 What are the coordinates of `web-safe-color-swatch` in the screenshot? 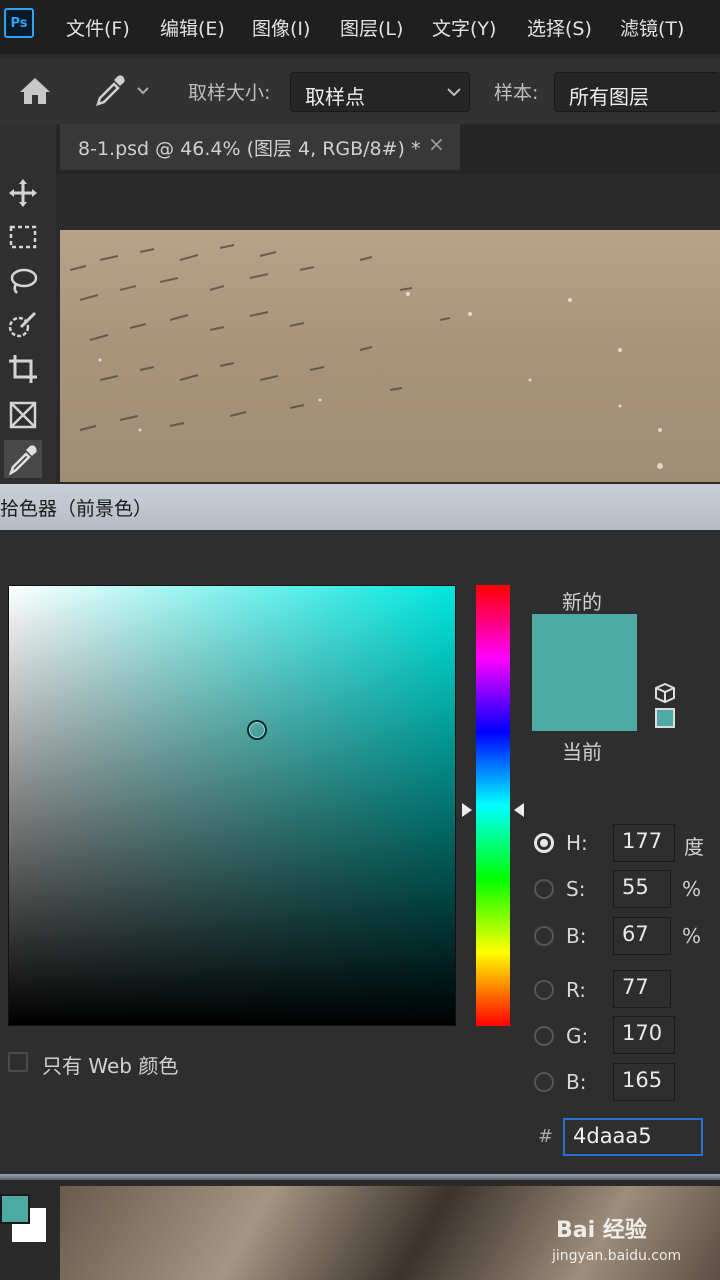 It's located at (665, 718).